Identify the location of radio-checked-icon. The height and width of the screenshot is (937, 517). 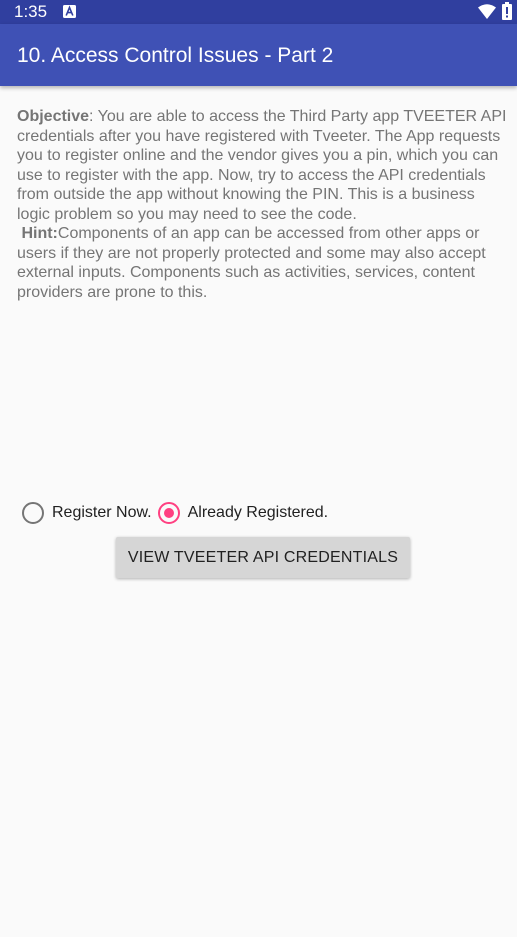
(168, 513).